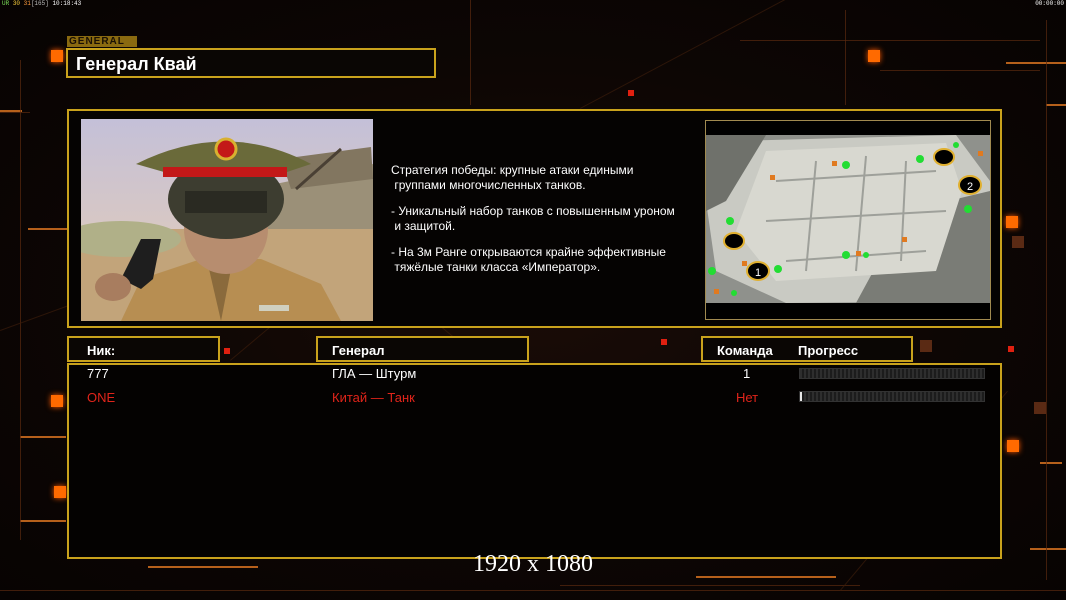  I want to click on status-timer: 00:00:00, so click(1049, 3).